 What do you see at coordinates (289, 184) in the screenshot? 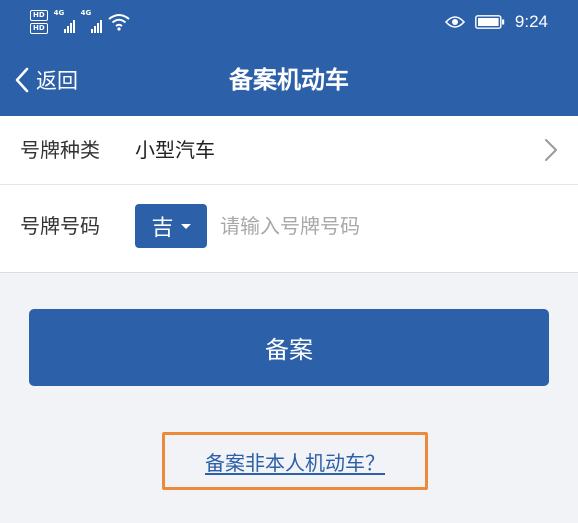
I see `row-divider` at bounding box center [289, 184].